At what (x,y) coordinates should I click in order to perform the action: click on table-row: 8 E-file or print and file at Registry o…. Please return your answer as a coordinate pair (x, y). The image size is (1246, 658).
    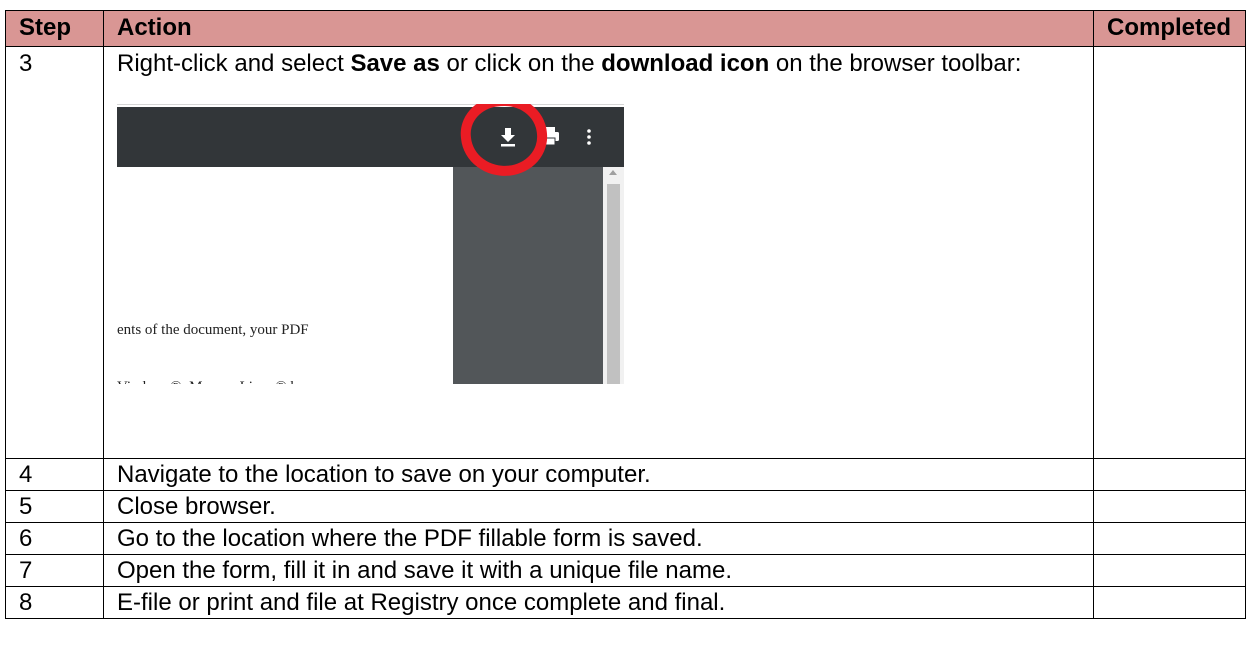
    Looking at the image, I should click on (625, 602).